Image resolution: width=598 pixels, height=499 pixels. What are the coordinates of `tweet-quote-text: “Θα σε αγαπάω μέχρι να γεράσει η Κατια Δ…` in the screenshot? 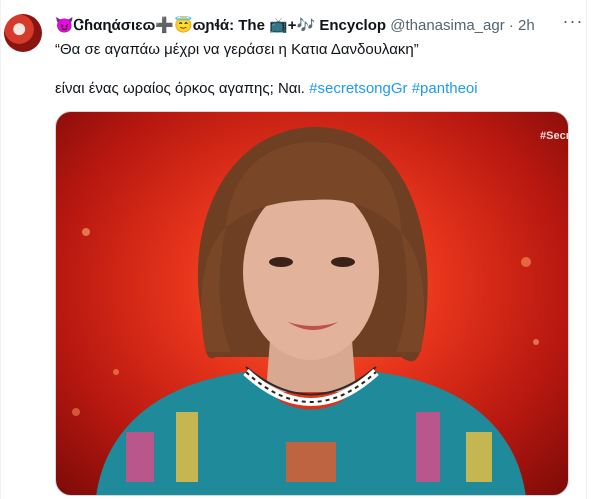 It's located at (237, 49).